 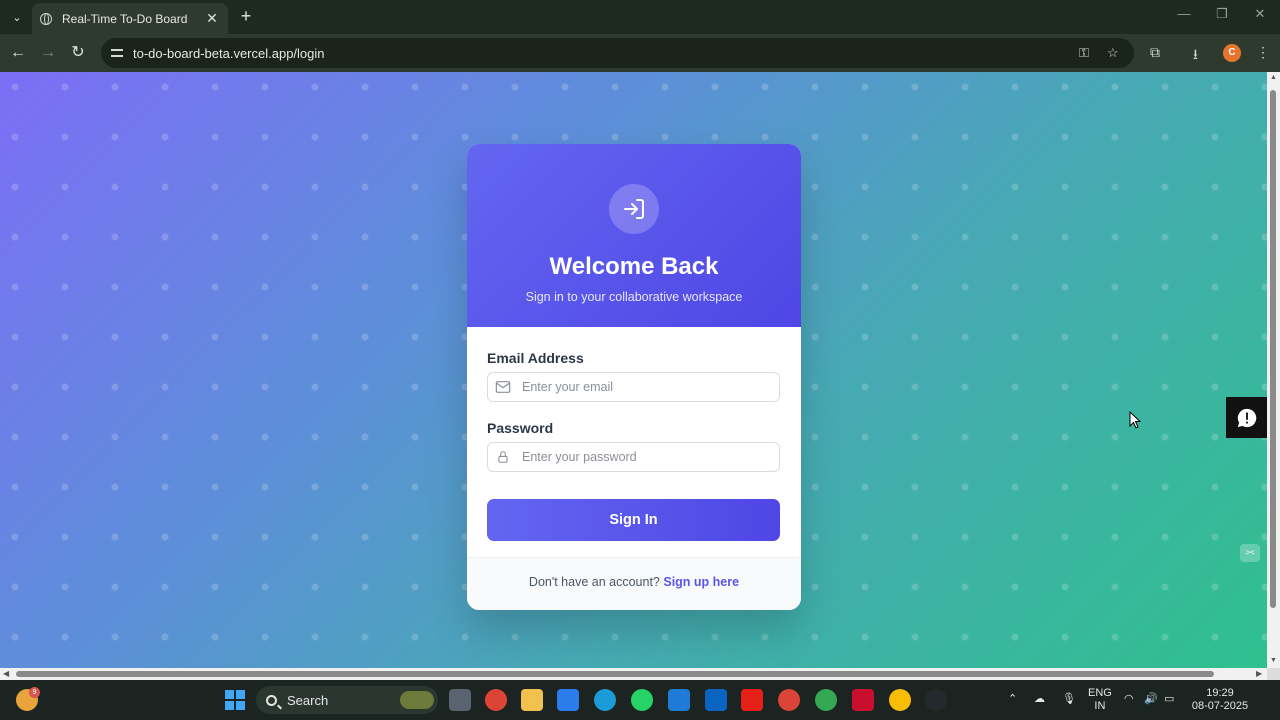 What do you see at coordinates (789, 700) in the screenshot?
I see `chrome-profile-icon` at bounding box center [789, 700].